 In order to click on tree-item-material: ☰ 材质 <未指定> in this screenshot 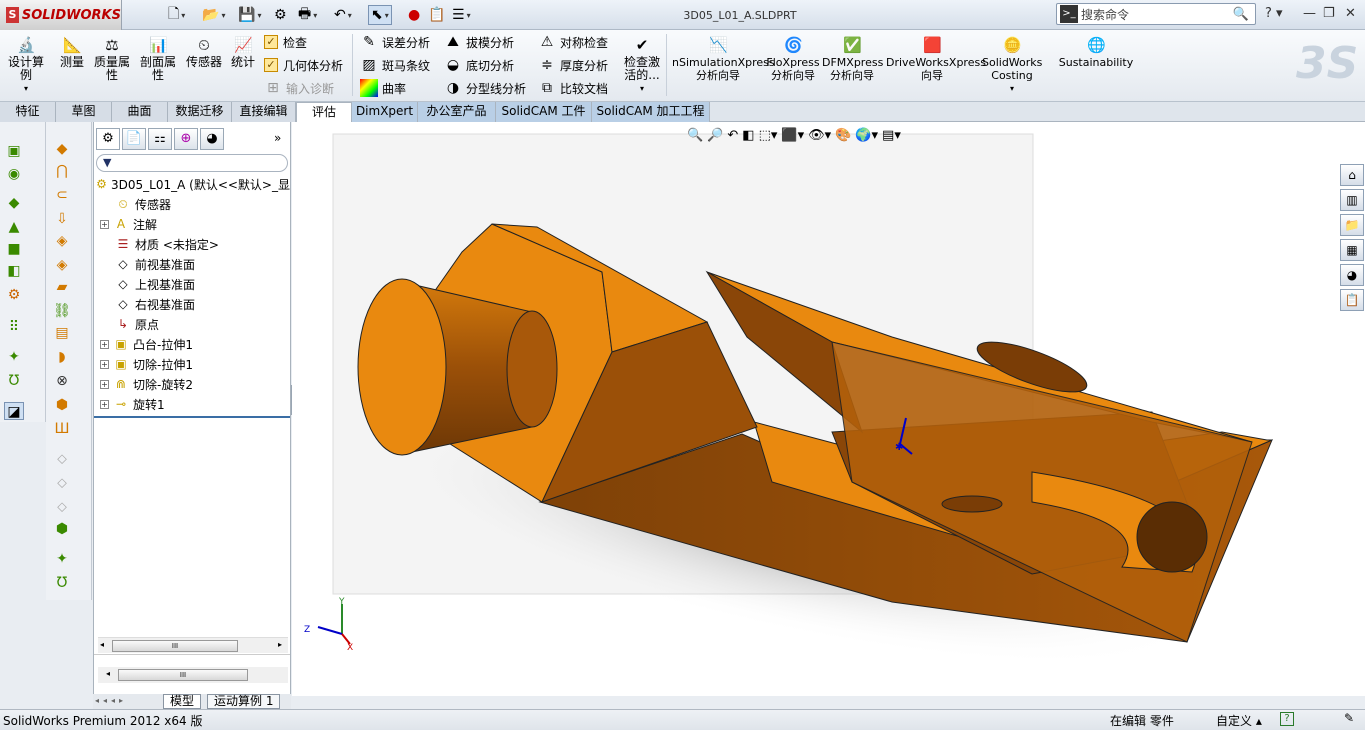, I will do `click(192, 244)`.